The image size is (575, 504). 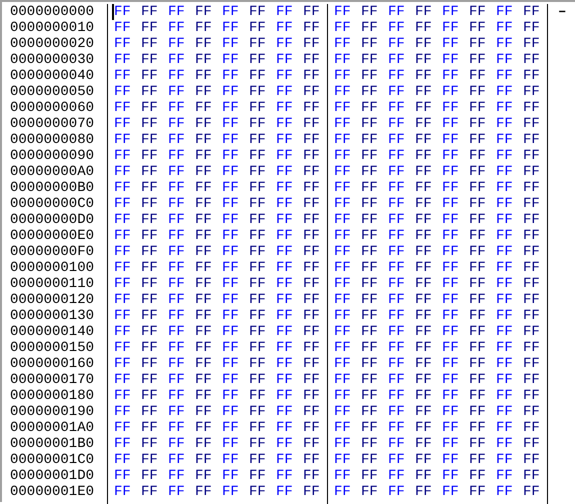 What do you see at coordinates (52, 12) in the screenshot?
I see `offset-label: 0000000000` at bounding box center [52, 12].